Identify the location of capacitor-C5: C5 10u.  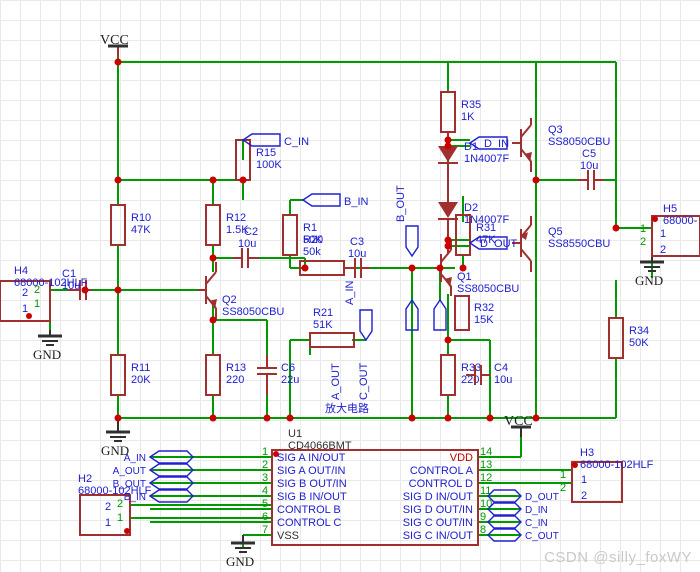
(591, 169).